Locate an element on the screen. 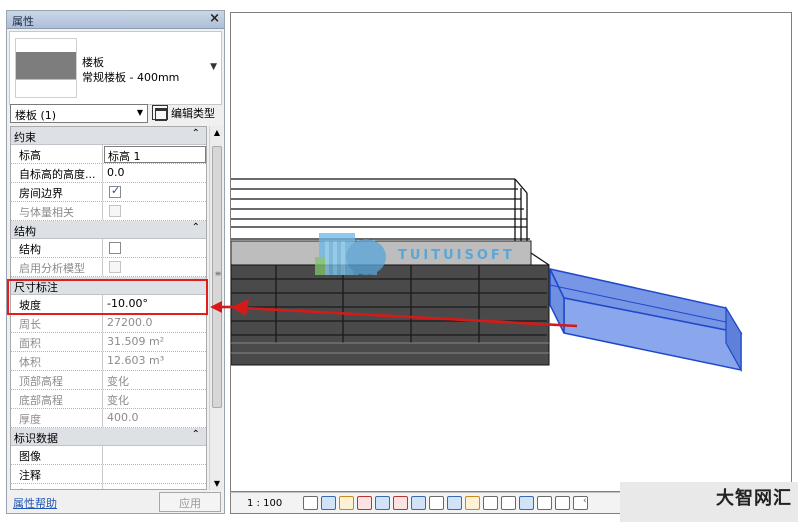 This screenshot has width=800, height=523. level-input: 标高 1 is located at coordinates (155, 154).